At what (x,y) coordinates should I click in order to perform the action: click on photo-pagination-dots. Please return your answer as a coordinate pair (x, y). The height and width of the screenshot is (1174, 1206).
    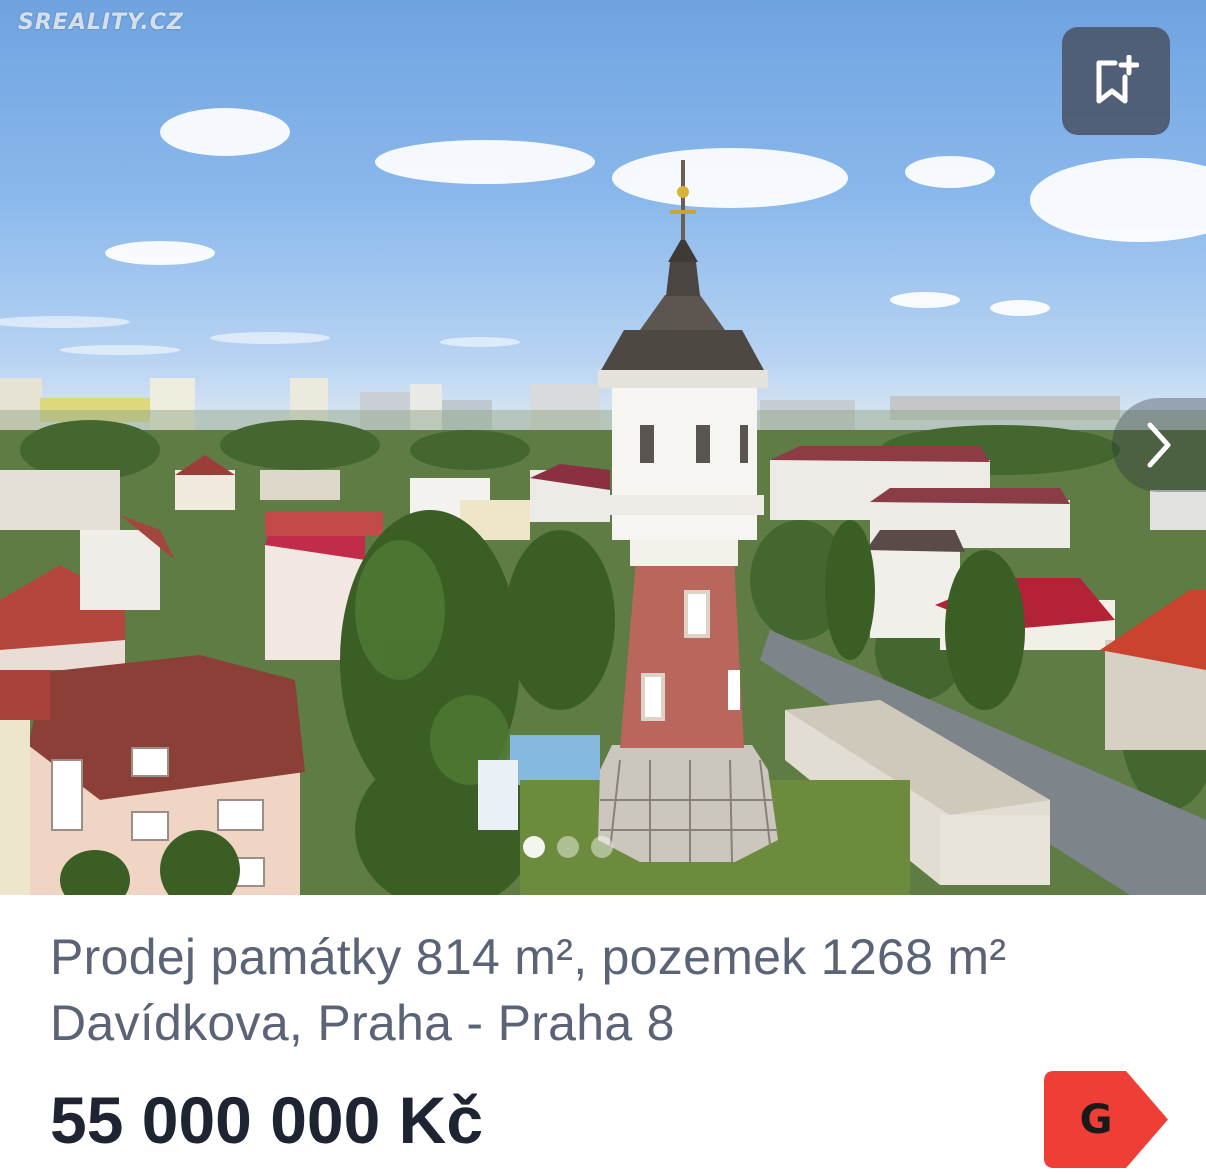
    Looking at the image, I should click on (568, 847).